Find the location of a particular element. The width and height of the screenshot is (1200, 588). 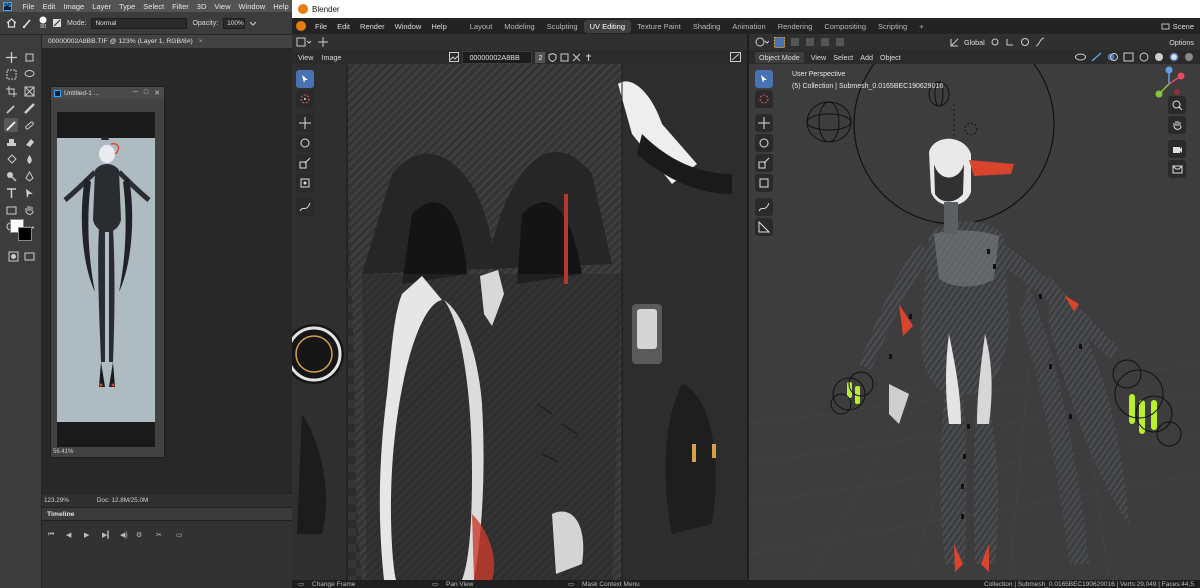

artboard-tool-icon is located at coordinates (29, 57).